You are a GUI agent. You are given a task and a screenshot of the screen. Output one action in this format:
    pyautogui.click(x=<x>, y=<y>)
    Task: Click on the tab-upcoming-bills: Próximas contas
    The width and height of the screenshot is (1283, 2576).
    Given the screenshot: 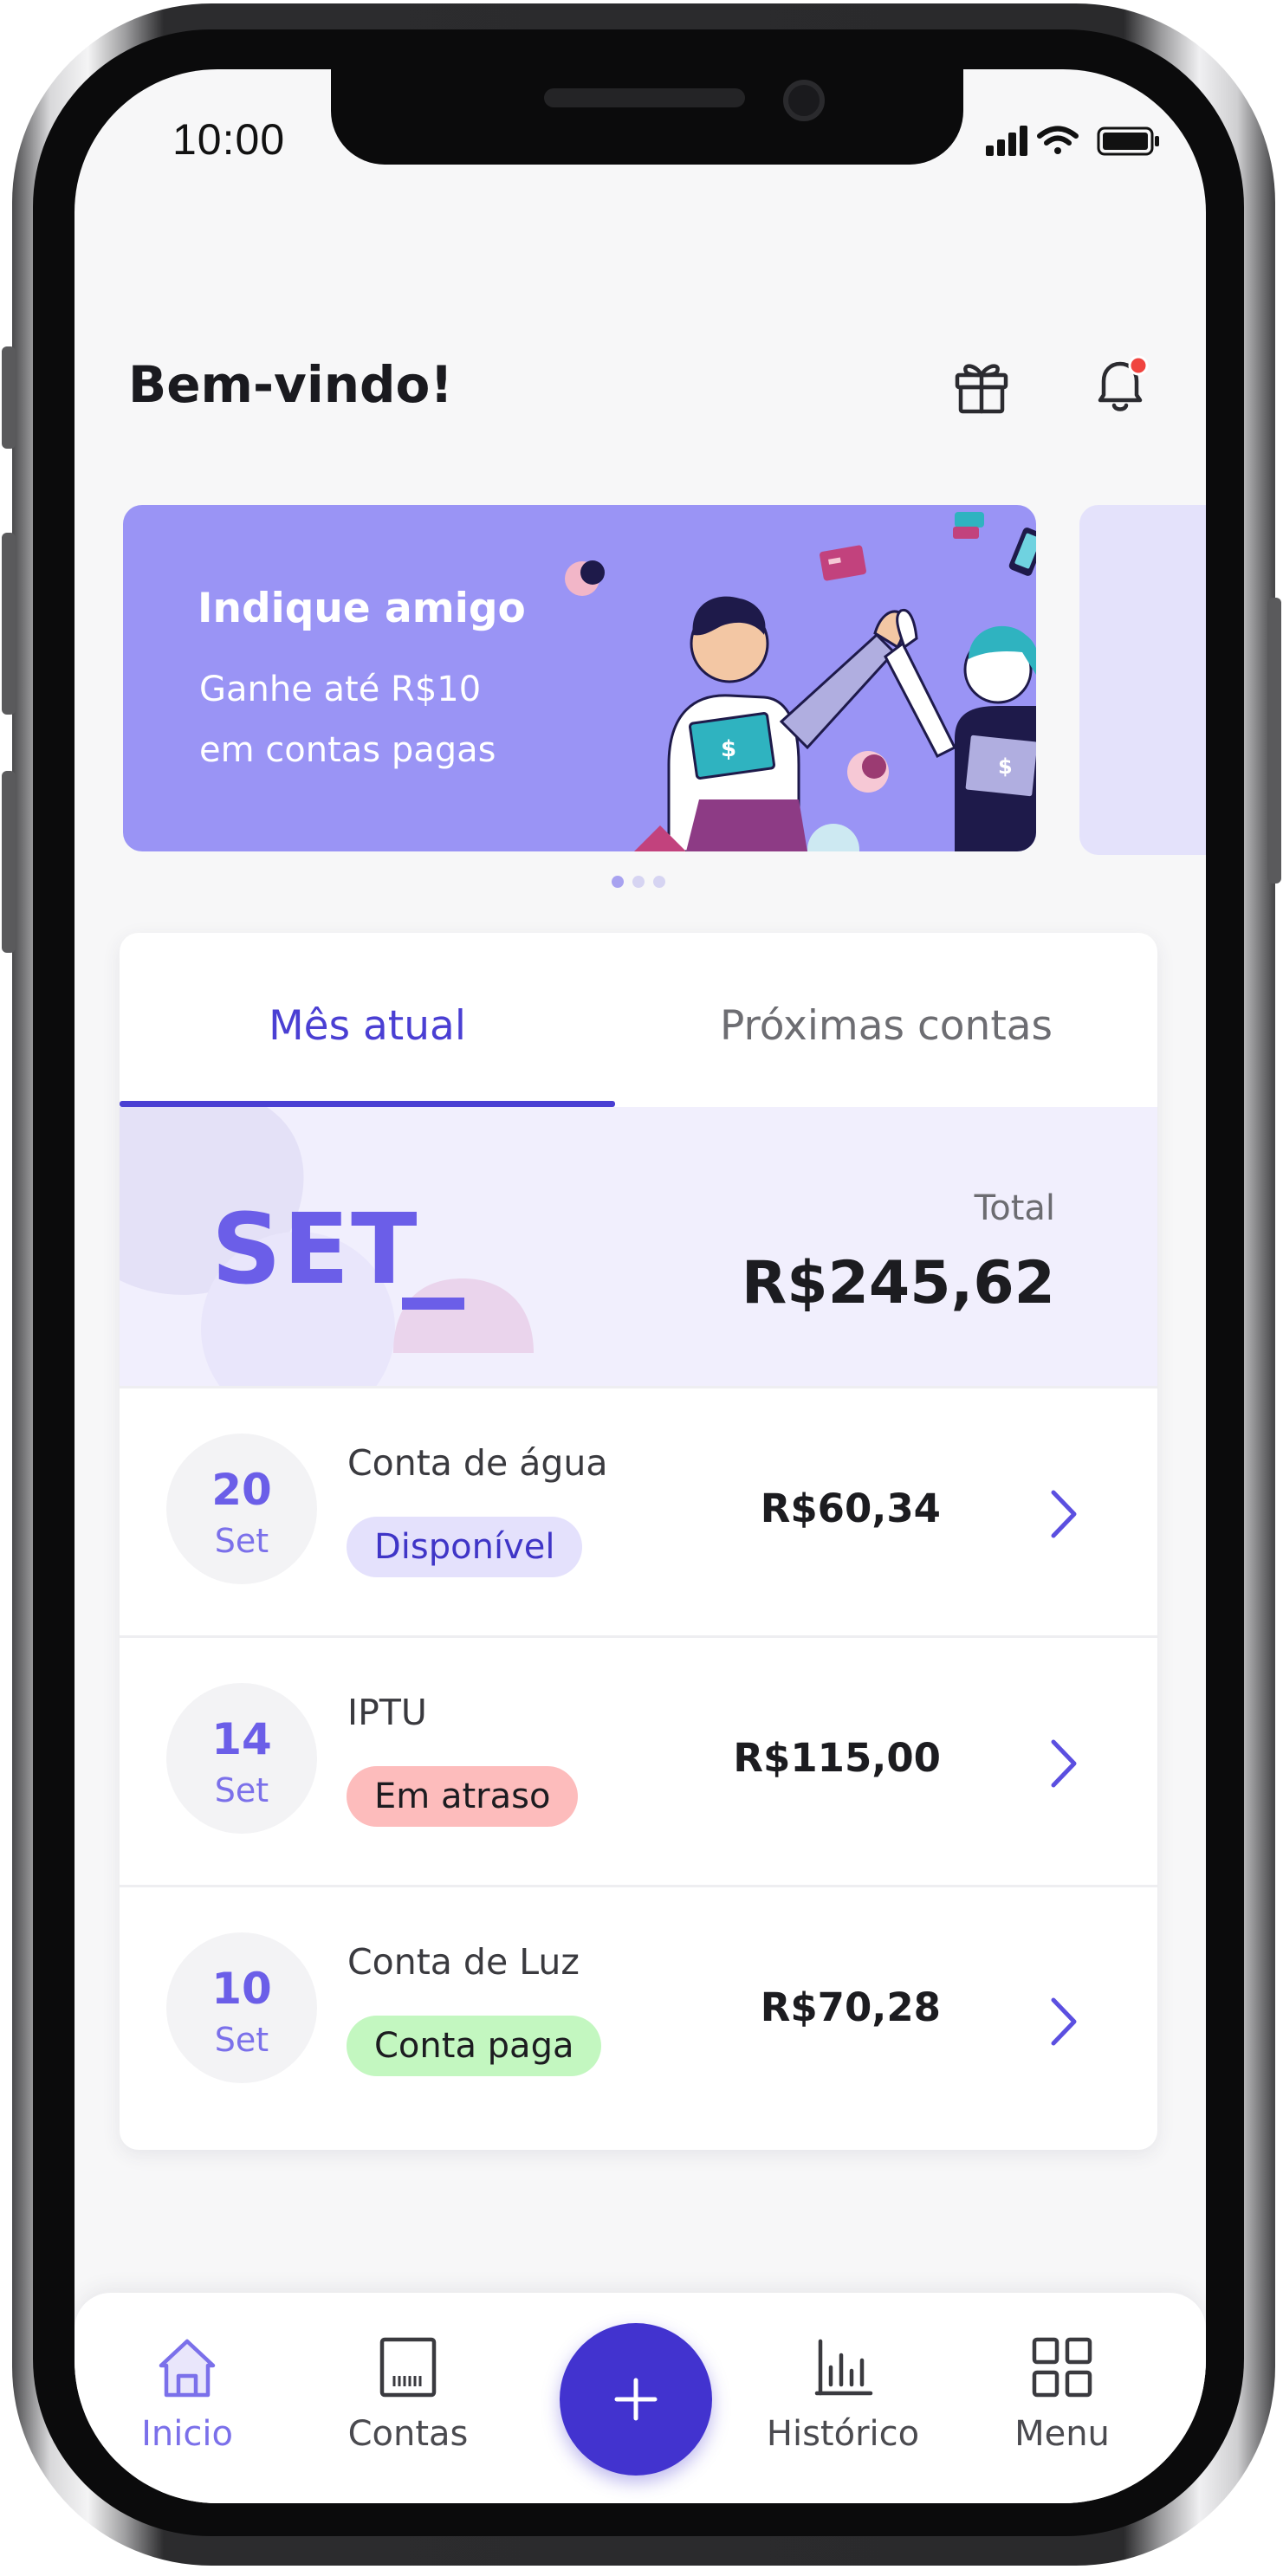 What is the action you would take?
    pyautogui.click(x=886, y=1026)
    